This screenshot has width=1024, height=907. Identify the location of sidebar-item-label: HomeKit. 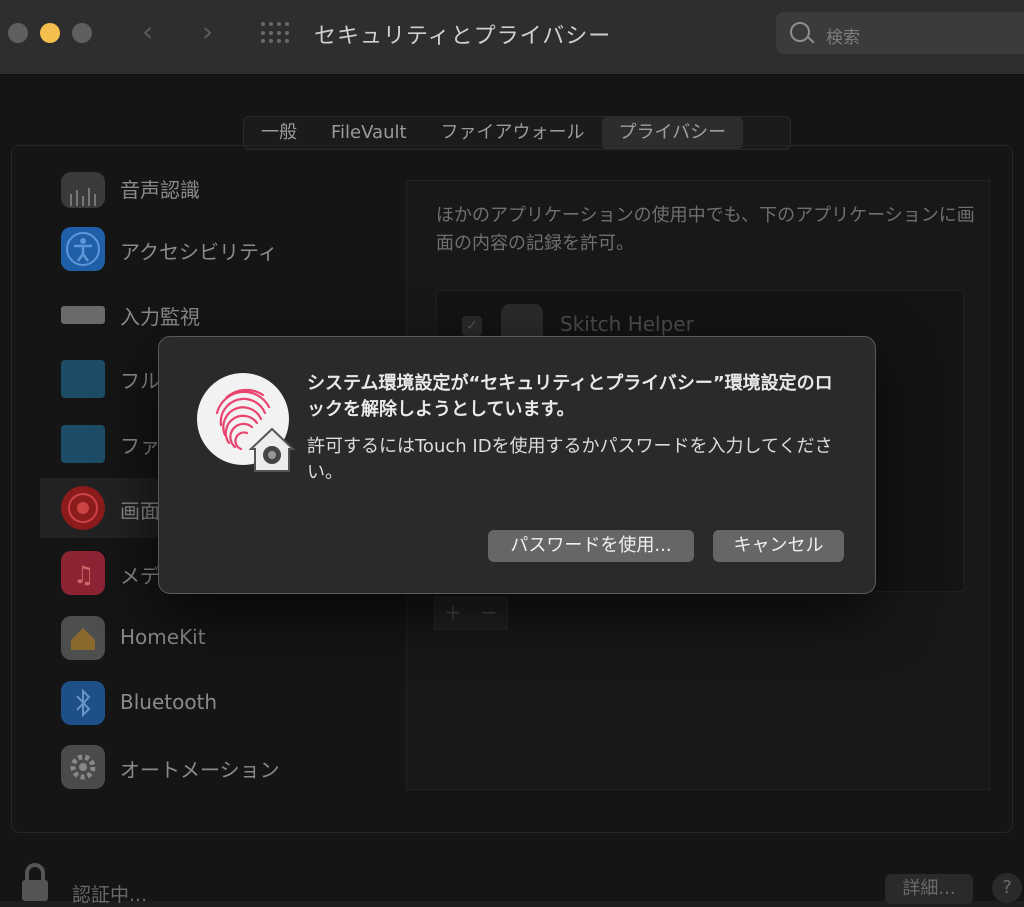
(163, 637).